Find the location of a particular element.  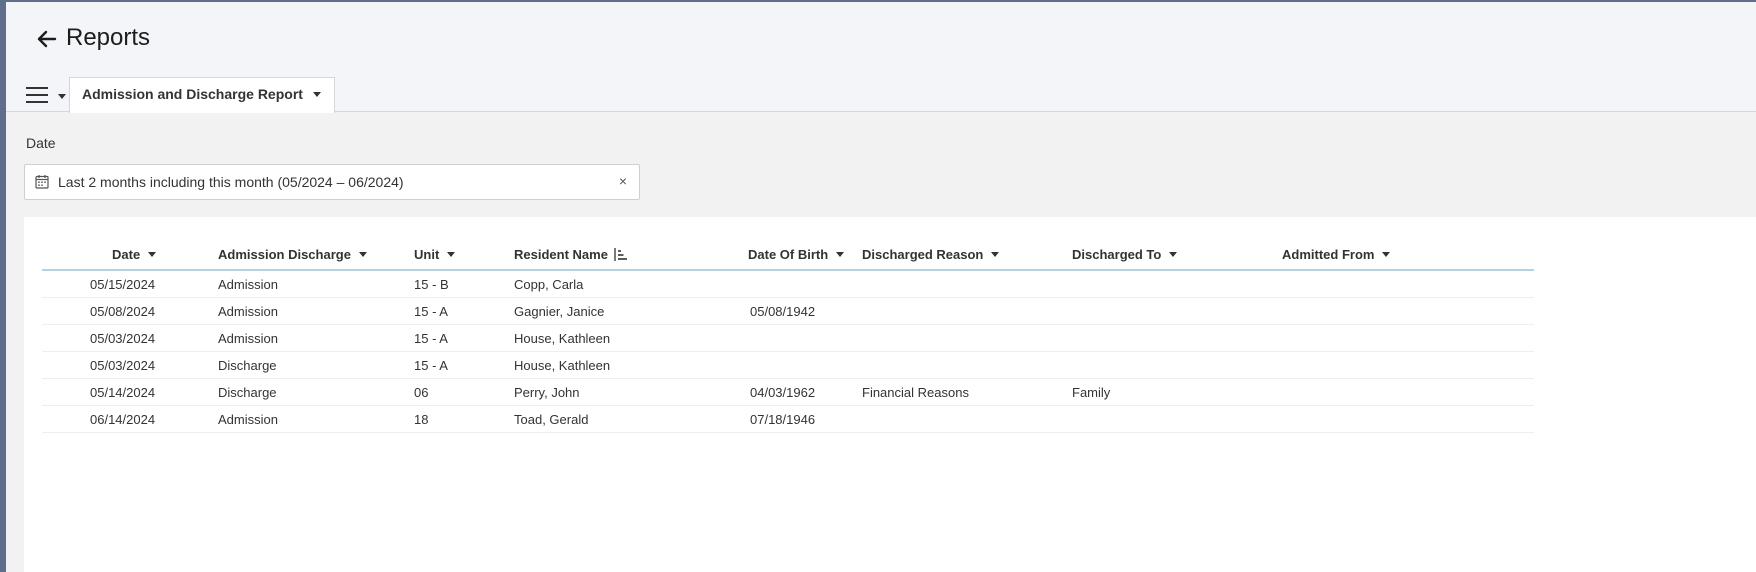

table-row: 05/15/2024 Admission 15 - B Copp, Carla is located at coordinates (788, 284).